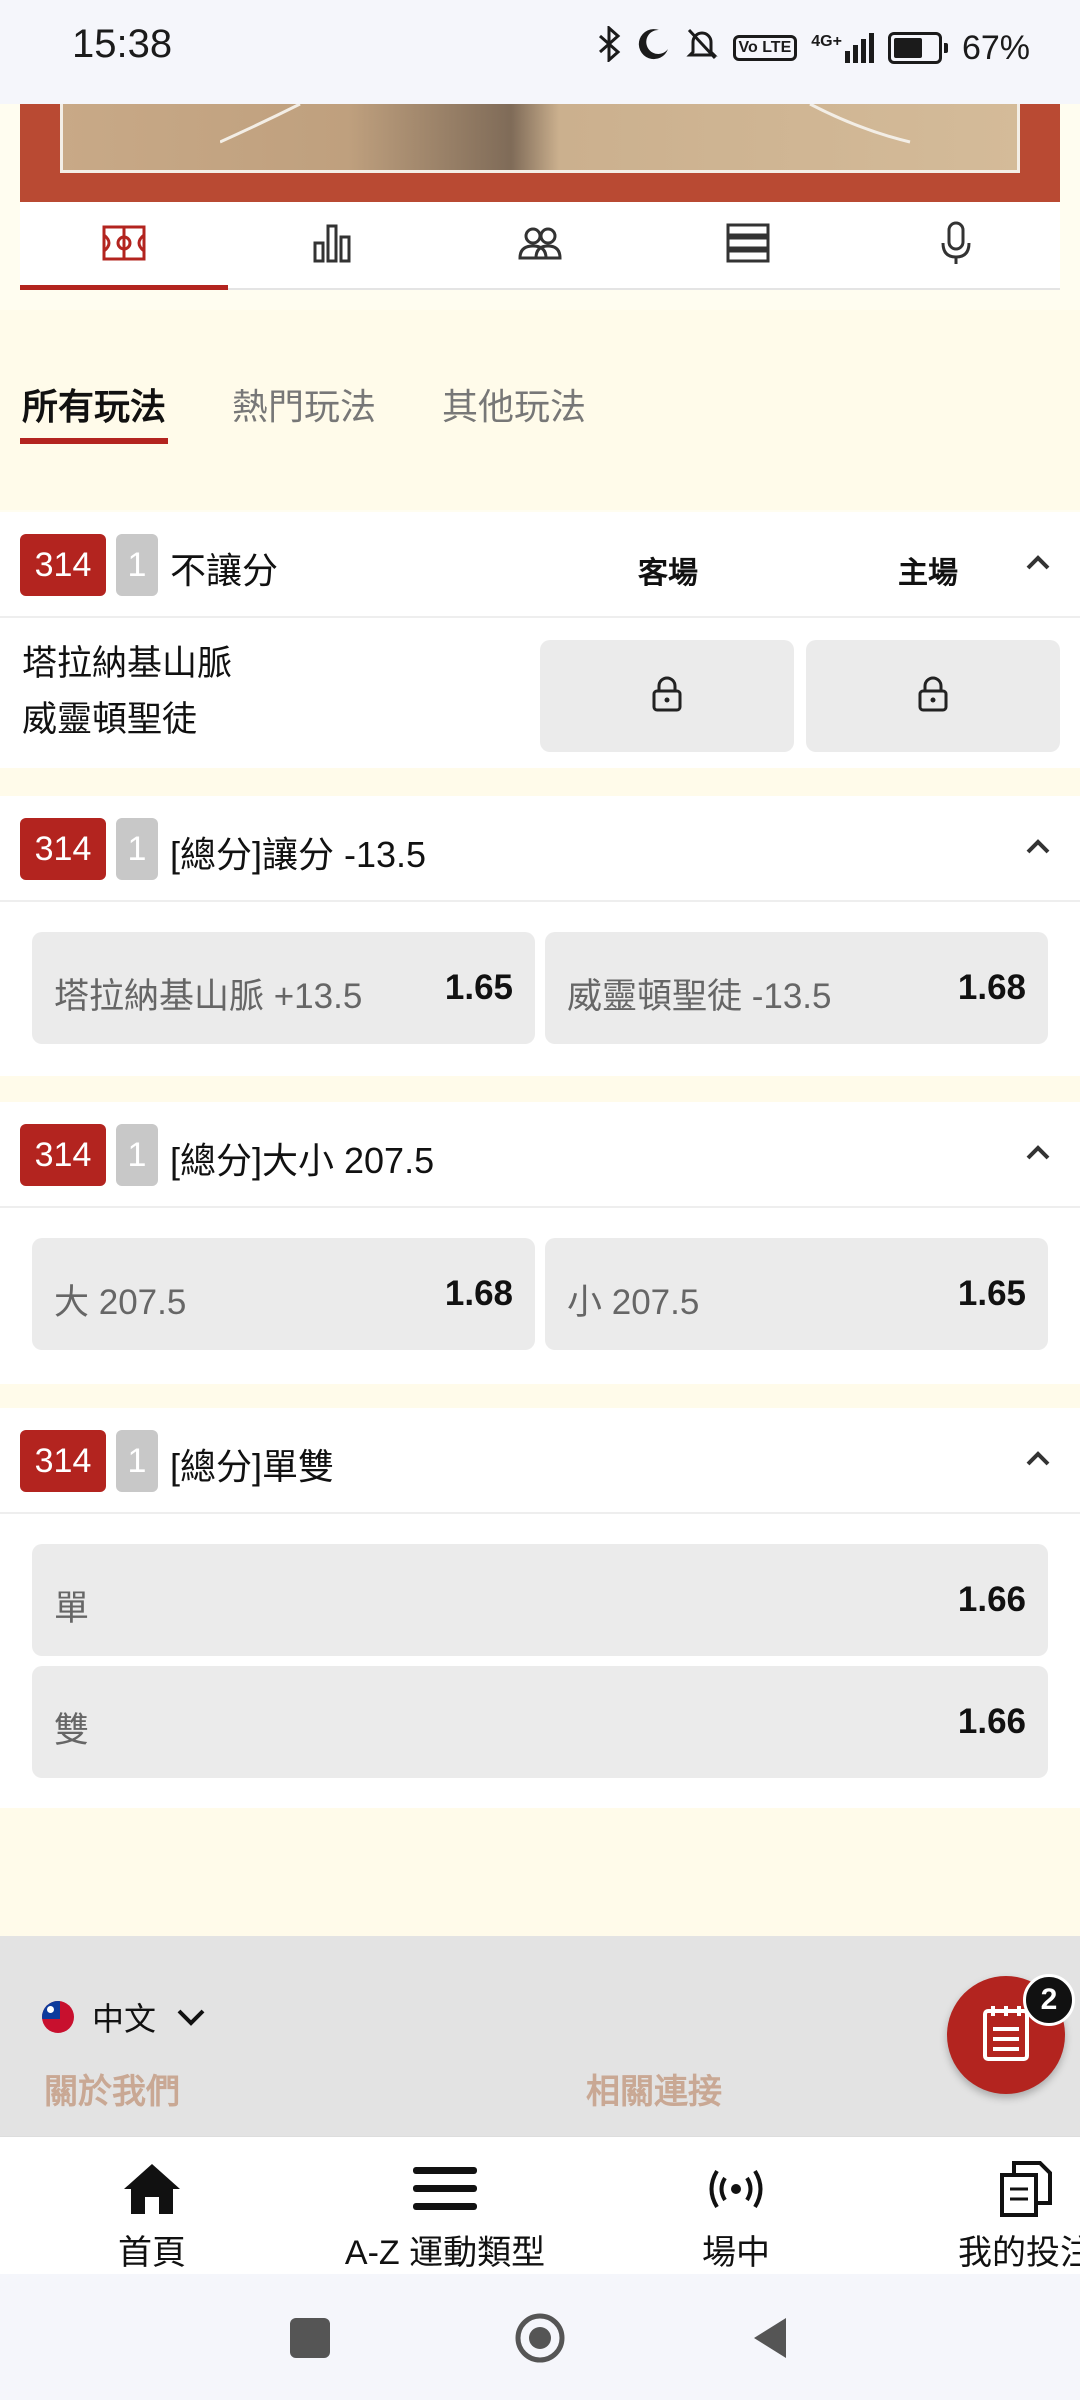  Describe the element at coordinates (540, 1155) in the screenshot. I see `market-header: 314 1 [總分]大小 207.5` at that location.